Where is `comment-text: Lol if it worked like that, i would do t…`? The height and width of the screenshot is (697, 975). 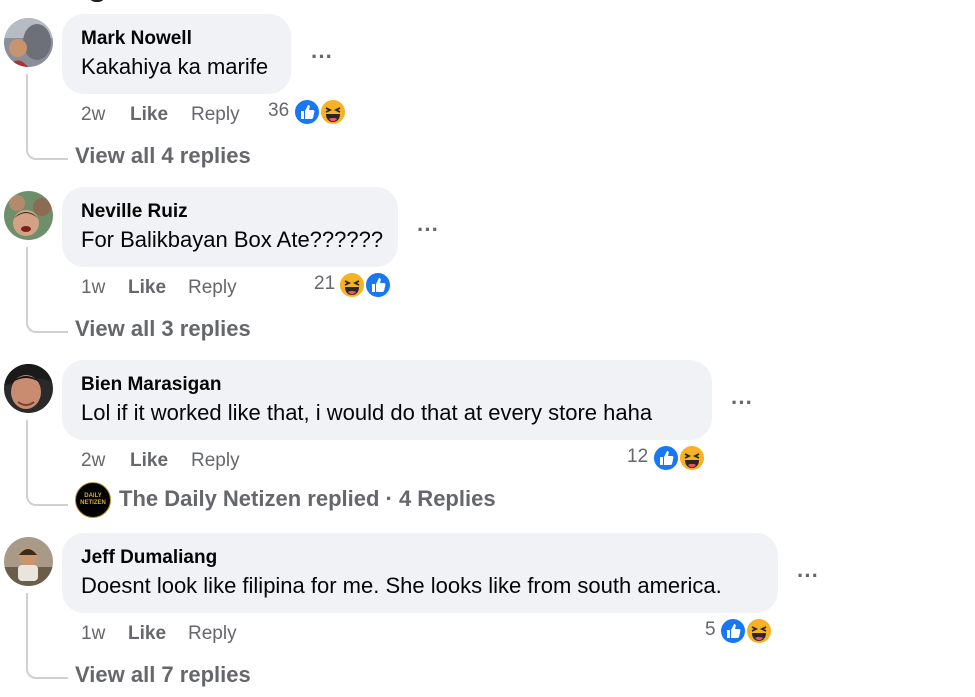 comment-text: Lol if it worked like that, i would do t… is located at coordinates (367, 412).